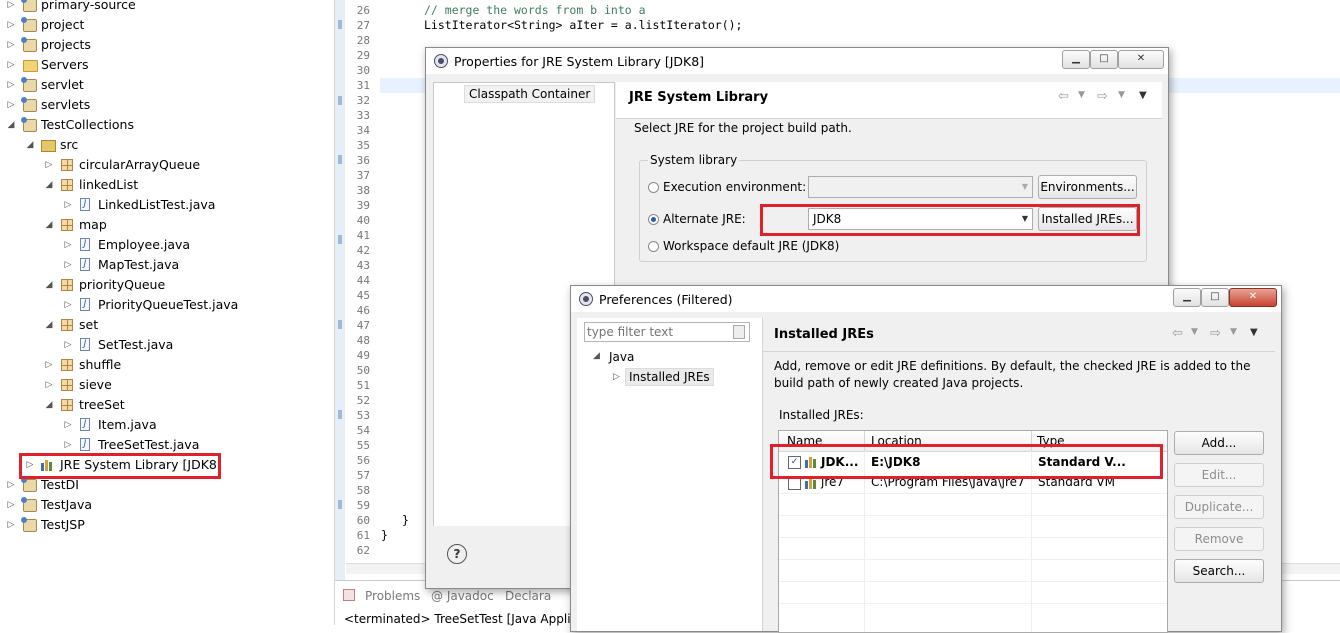 The height and width of the screenshot is (633, 1340). Describe the element at coordinates (167, 205) in the screenshot. I see `tree-row: ▷ J LinkedListTest.java` at that location.